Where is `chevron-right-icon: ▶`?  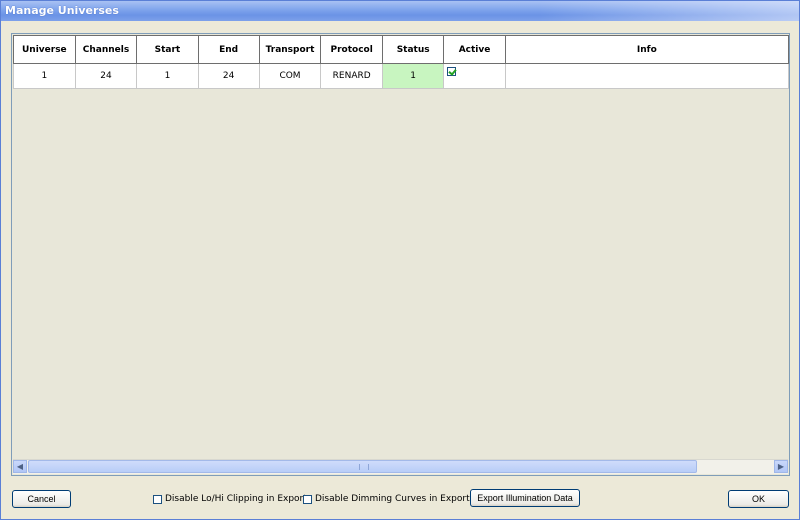 chevron-right-icon: ▶ is located at coordinates (781, 466).